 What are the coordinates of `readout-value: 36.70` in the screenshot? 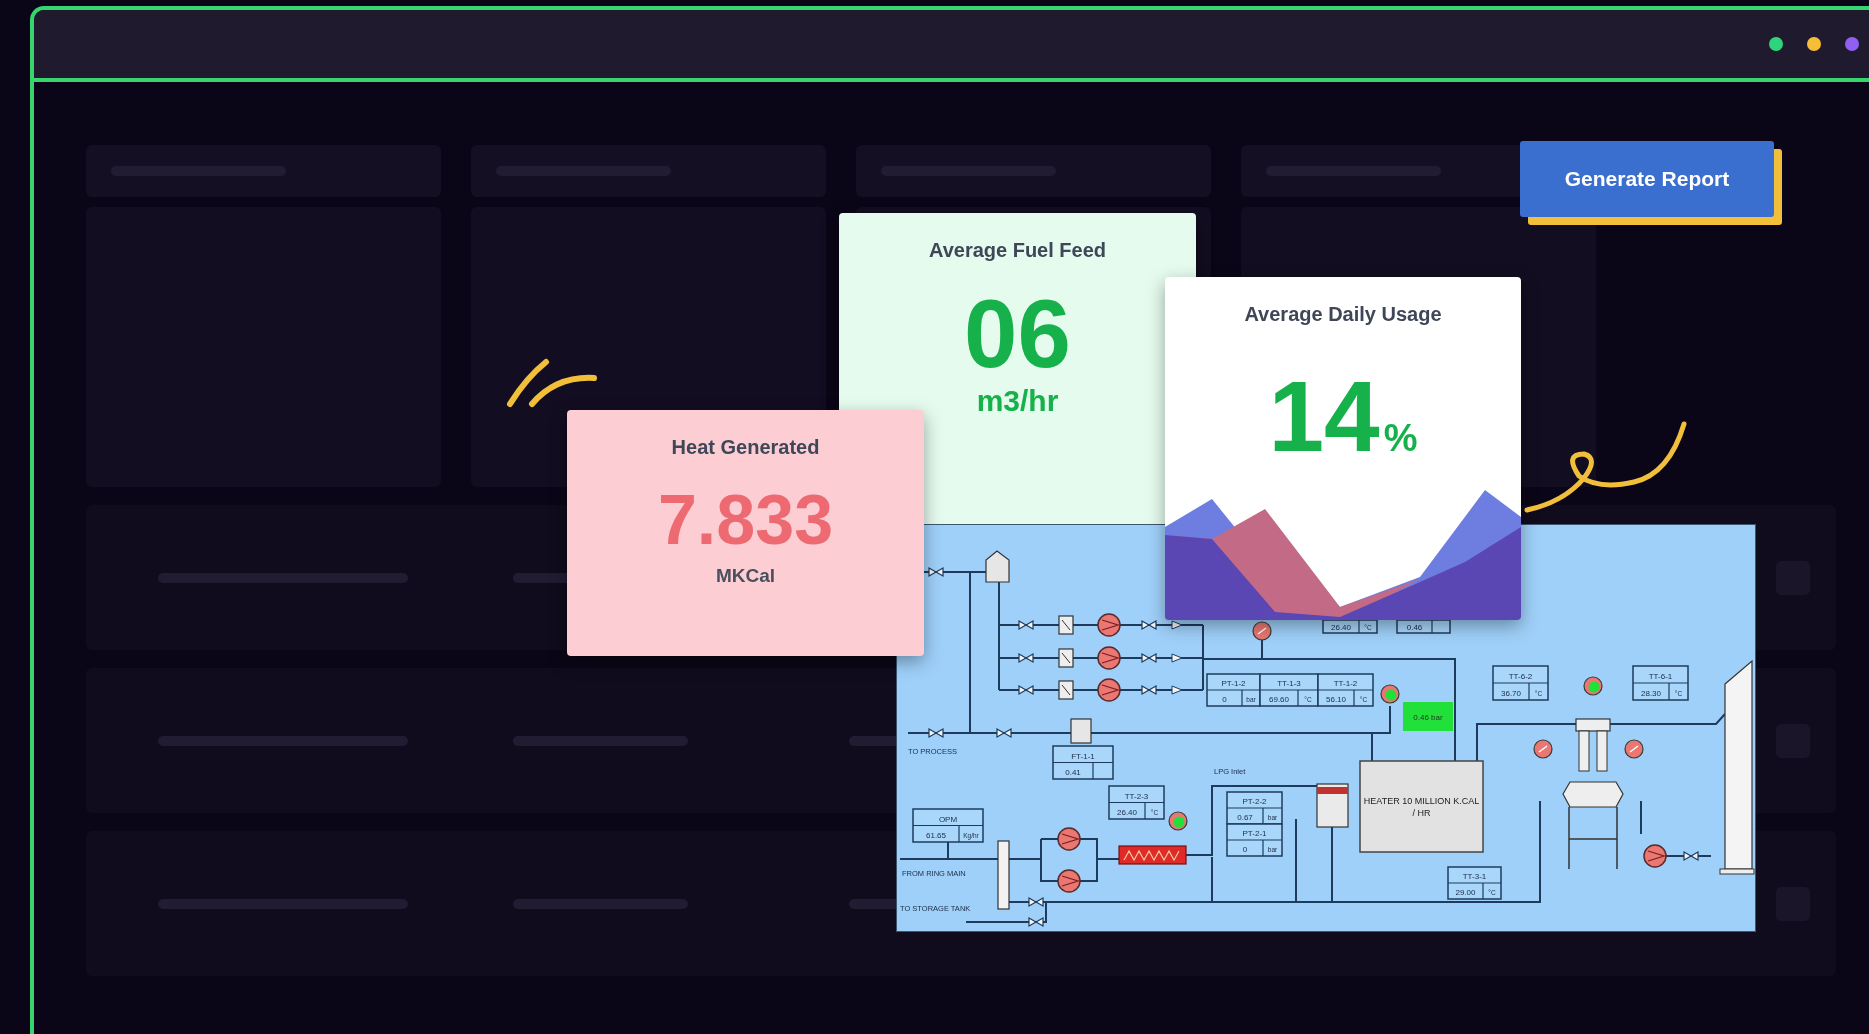 It's located at (1511, 693).